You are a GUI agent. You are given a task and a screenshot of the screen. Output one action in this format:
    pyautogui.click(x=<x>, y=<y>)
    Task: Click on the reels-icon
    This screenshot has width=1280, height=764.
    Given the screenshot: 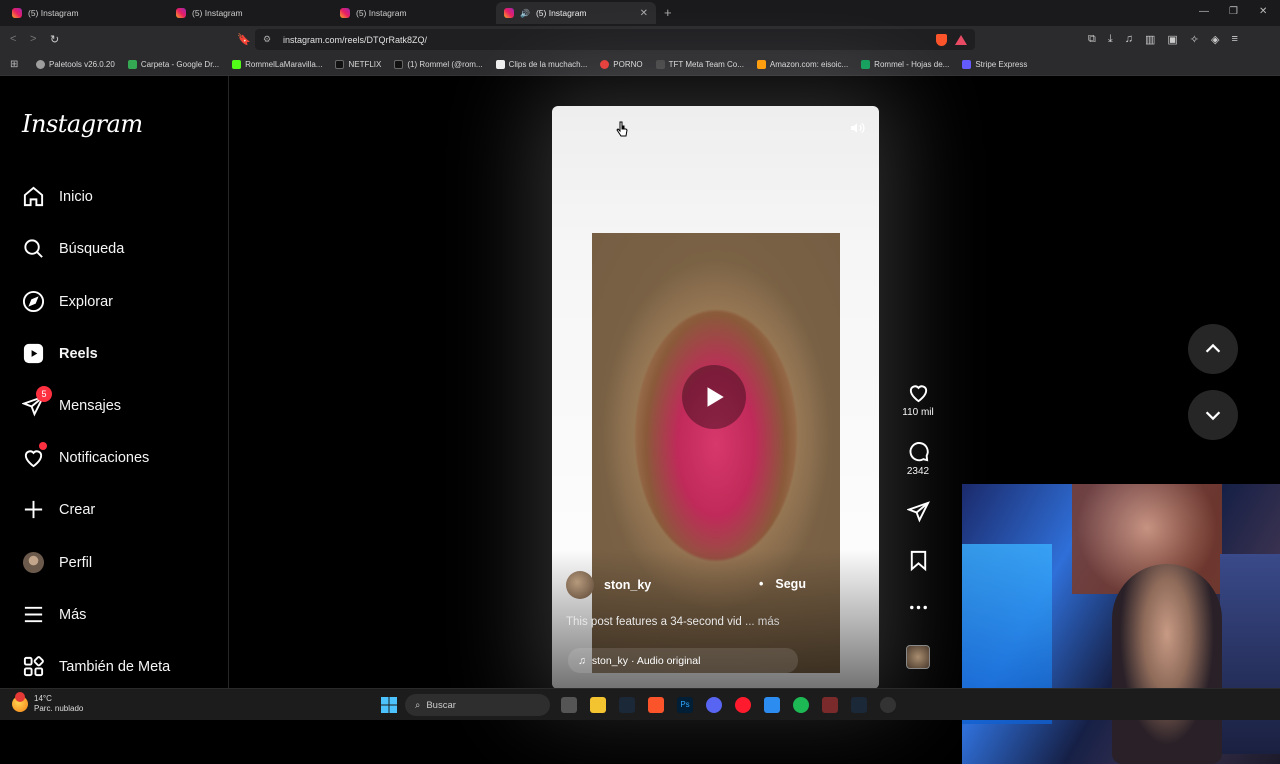 What is the action you would take?
    pyautogui.click(x=33, y=353)
    